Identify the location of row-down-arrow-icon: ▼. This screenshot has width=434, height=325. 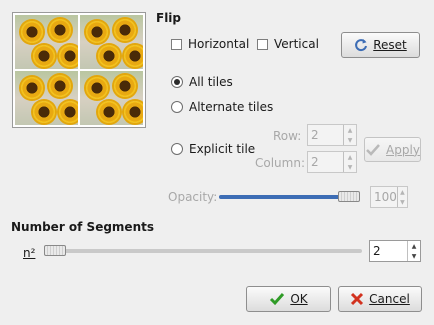
(350, 140).